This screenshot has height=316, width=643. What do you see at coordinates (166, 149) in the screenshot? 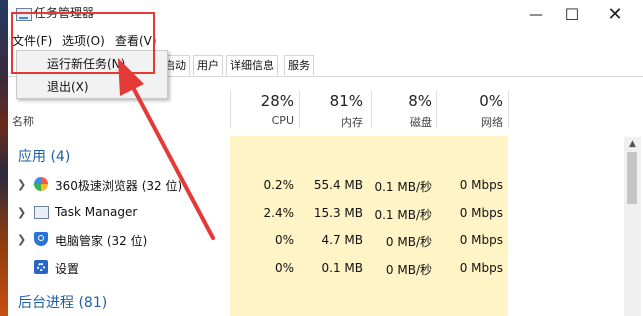
I see `annotation-arrow` at bounding box center [166, 149].